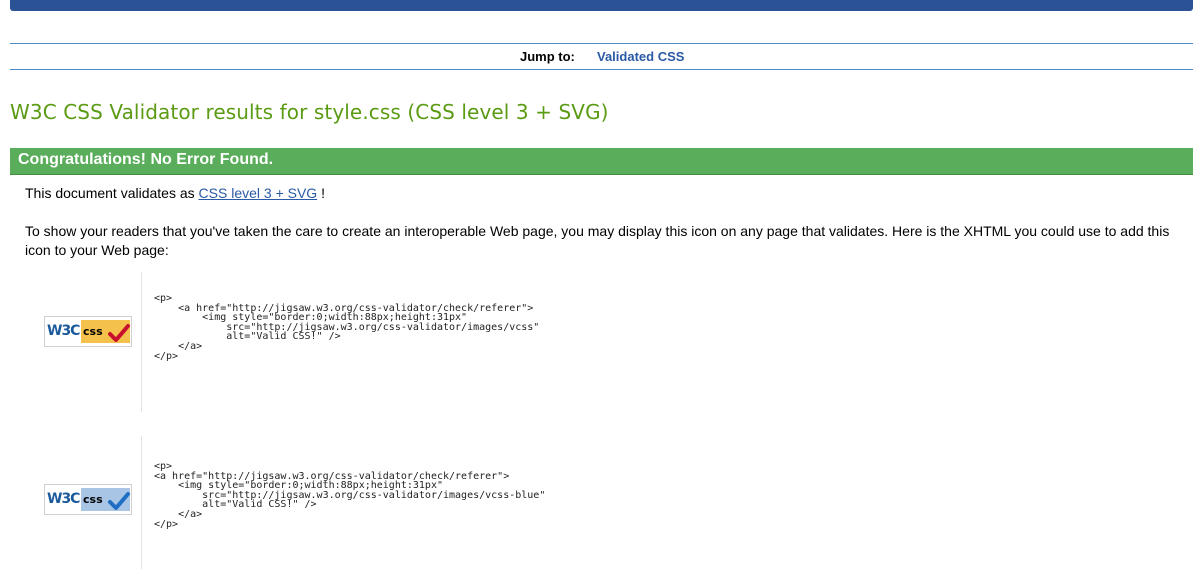 This screenshot has width=1195, height=569. What do you see at coordinates (601, 5) in the screenshot?
I see `top-banner-bar` at bounding box center [601, 5].